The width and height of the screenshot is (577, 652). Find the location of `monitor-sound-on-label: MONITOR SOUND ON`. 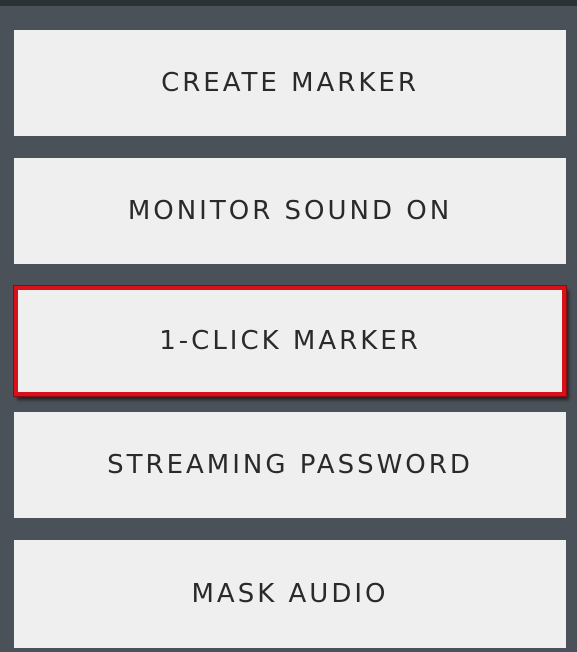

monitor-sound-on-label: MONITOR SOUND ON is located at coordinates (290, 211).